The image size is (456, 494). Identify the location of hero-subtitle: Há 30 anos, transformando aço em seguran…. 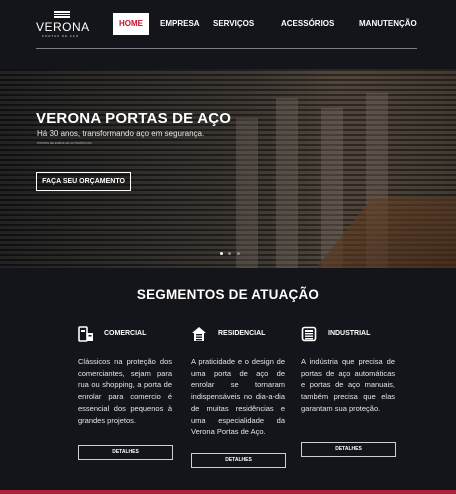
(121, 133).